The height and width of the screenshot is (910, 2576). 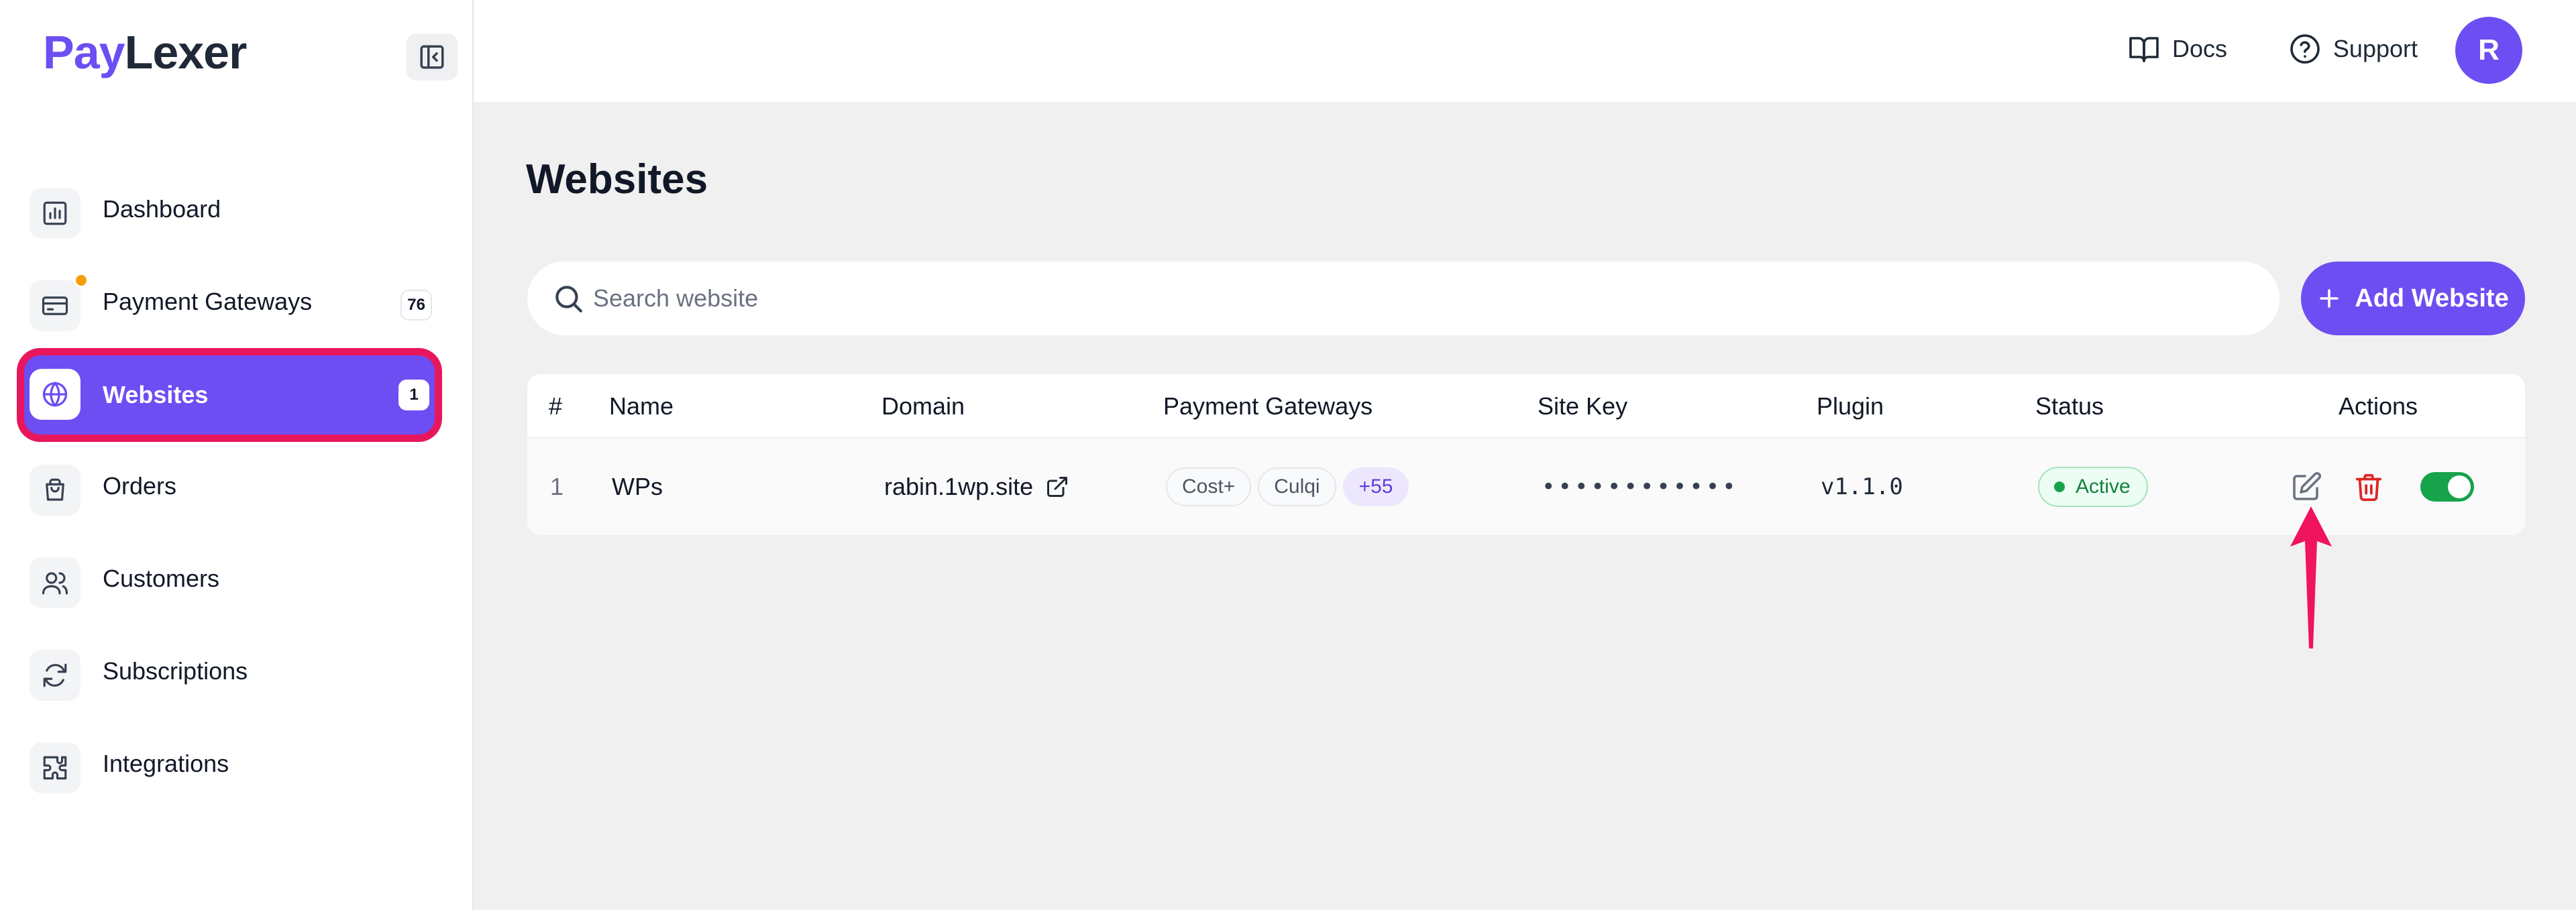 I want to click on sidebar-item-websites: Websites 1, so click(x=229, y=395).